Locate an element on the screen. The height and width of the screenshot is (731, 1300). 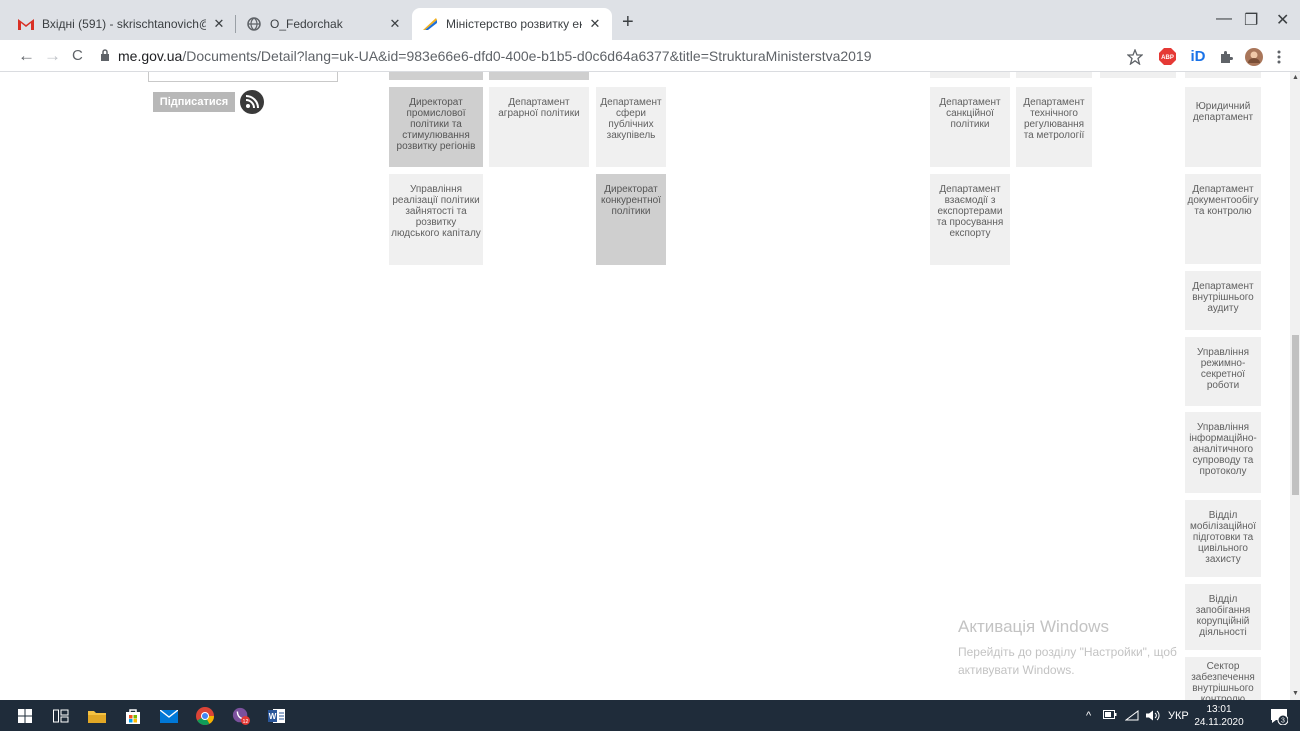
word-icon: W is located at coordinates (277, 716).